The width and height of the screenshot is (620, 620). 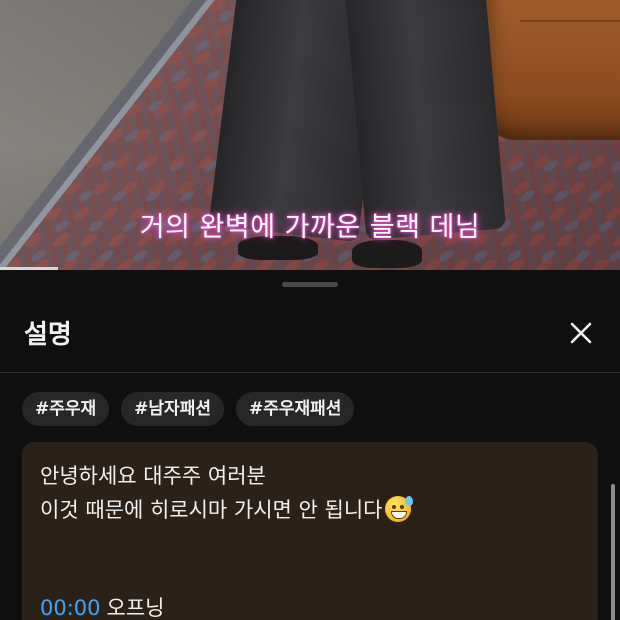 I want to click on chapter-item: 00:00 오프닝, so click(x=102, y=606).